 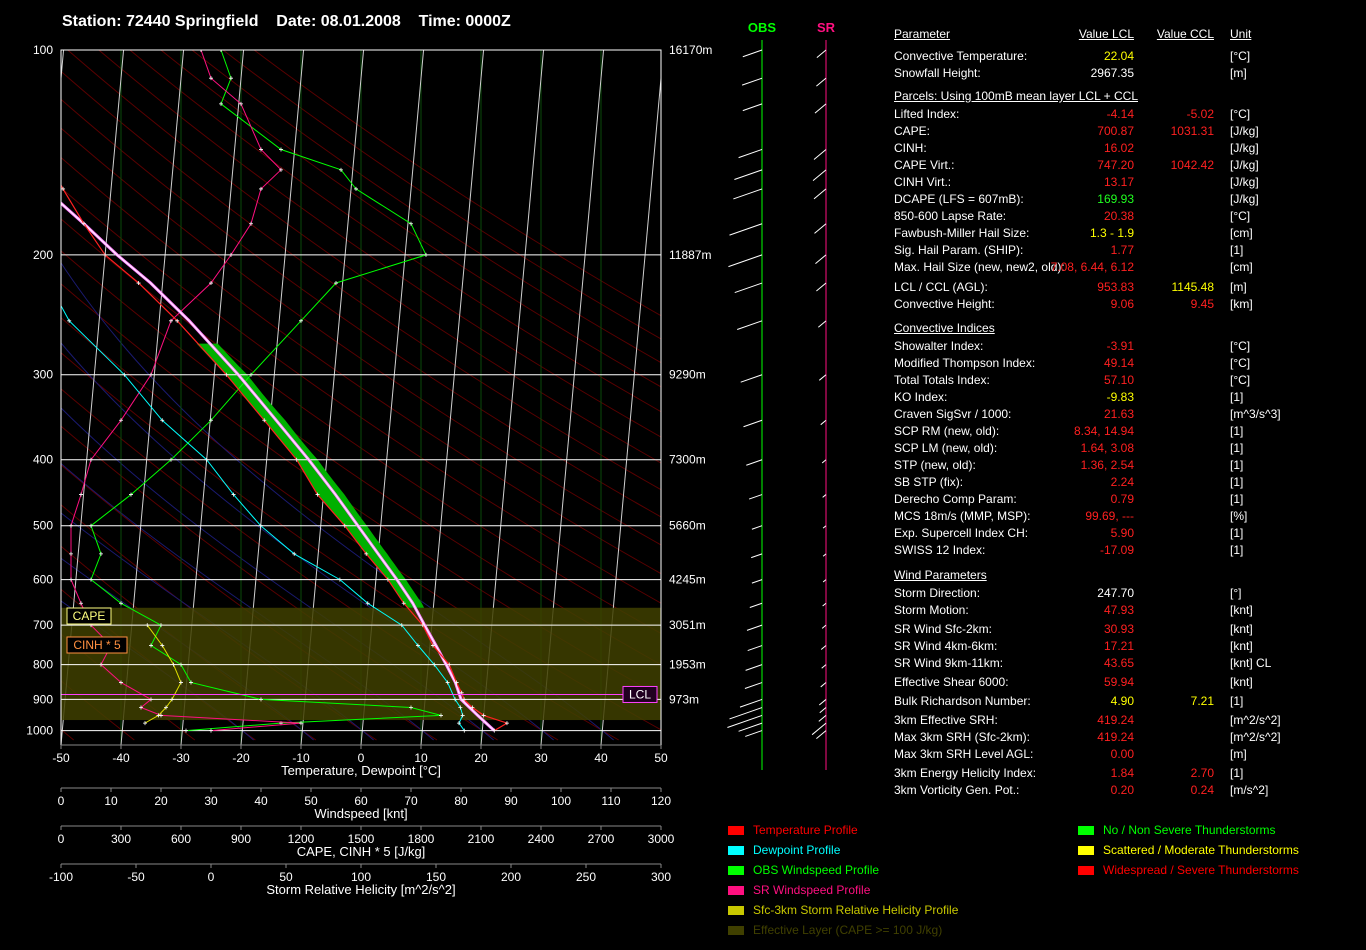 What do you see at coordinates (946, 720) in the screenshot?
I see `param-name: 3km Effective SRH:` at bounding box center [946, 720].